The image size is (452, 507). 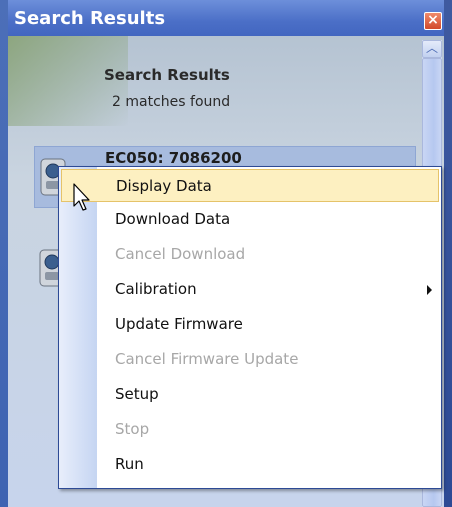 I want to click on menu-item-label: Calibration, so click(x=156, y=289).